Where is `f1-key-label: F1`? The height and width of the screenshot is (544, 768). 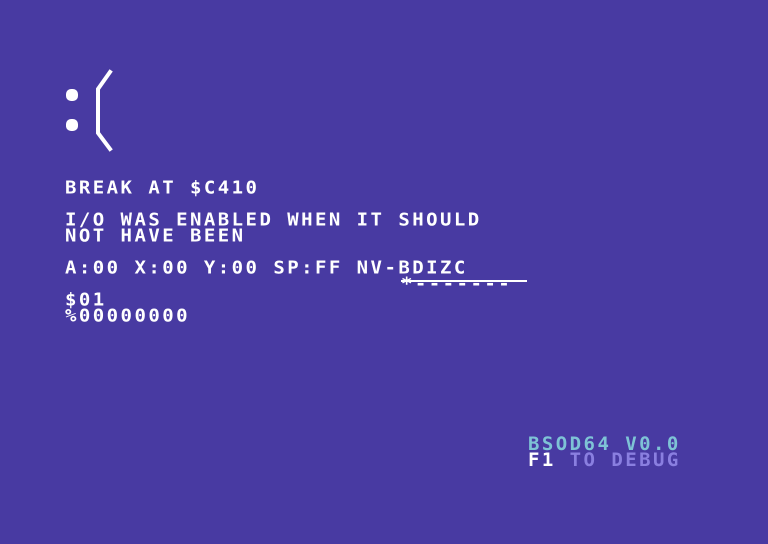 f1-key-label: F1 is located at coordinates (542, 460).